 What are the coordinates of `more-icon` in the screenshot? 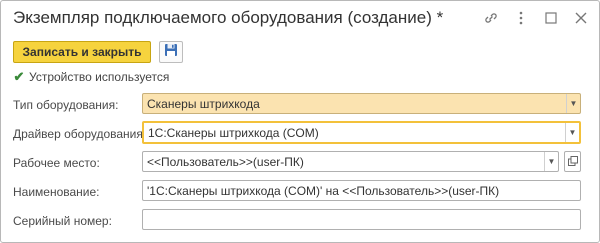 It's located at (521, 18).